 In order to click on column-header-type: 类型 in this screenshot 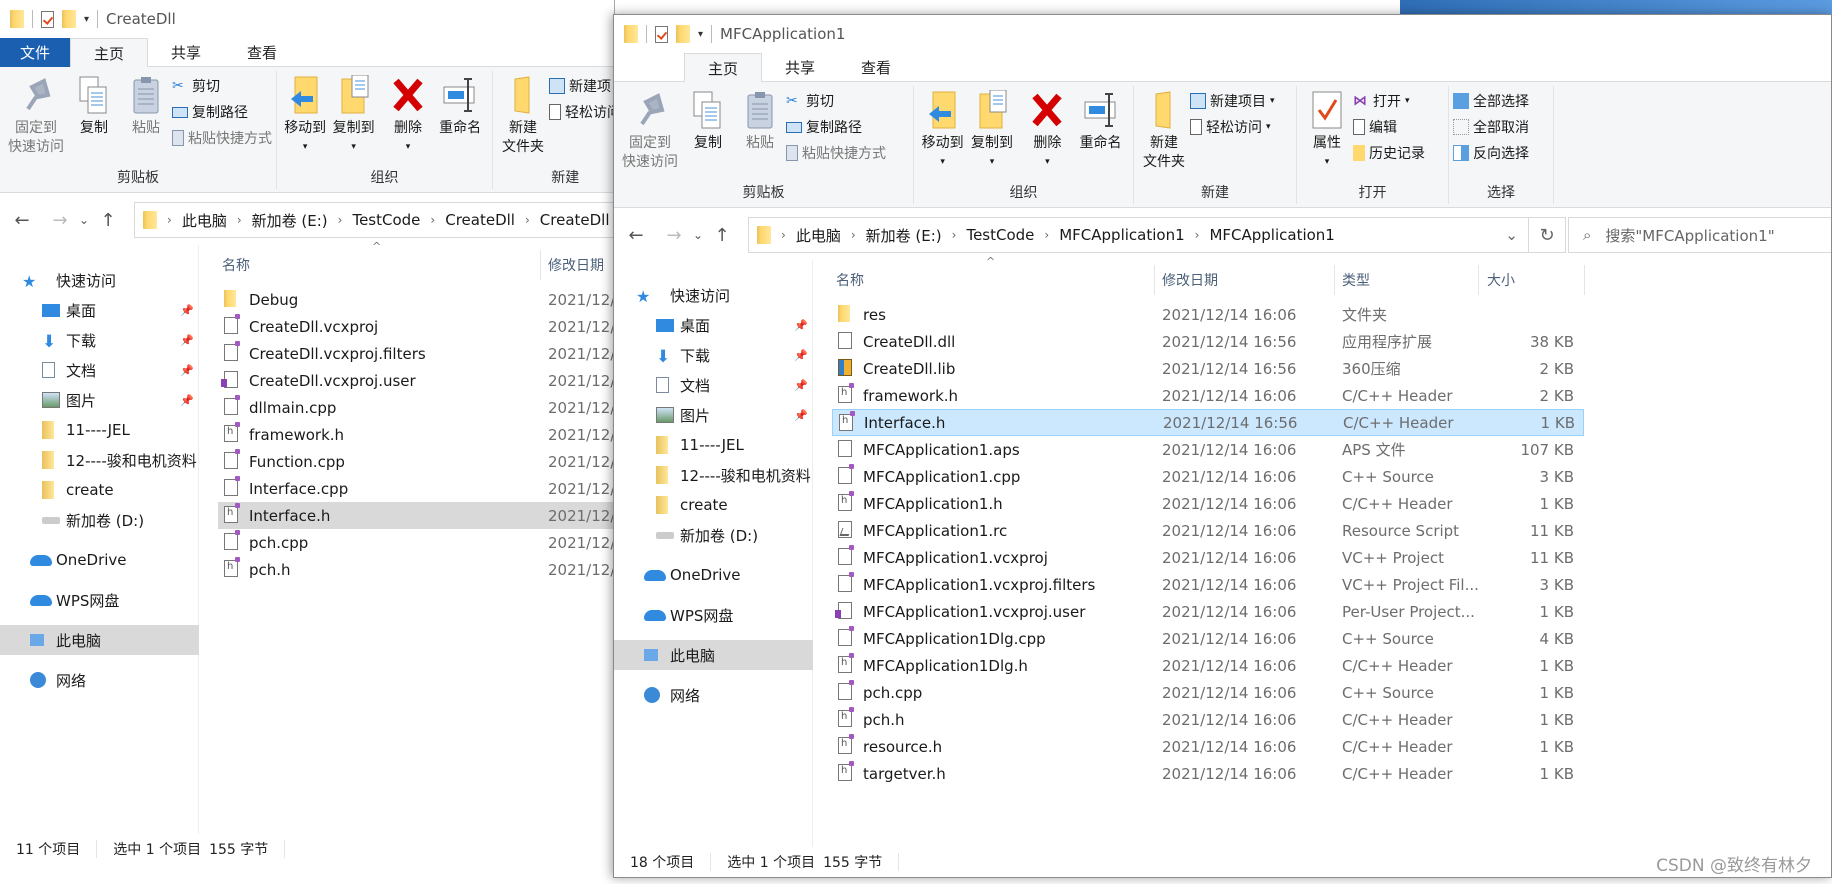, I will do `click(1356, 280)`.